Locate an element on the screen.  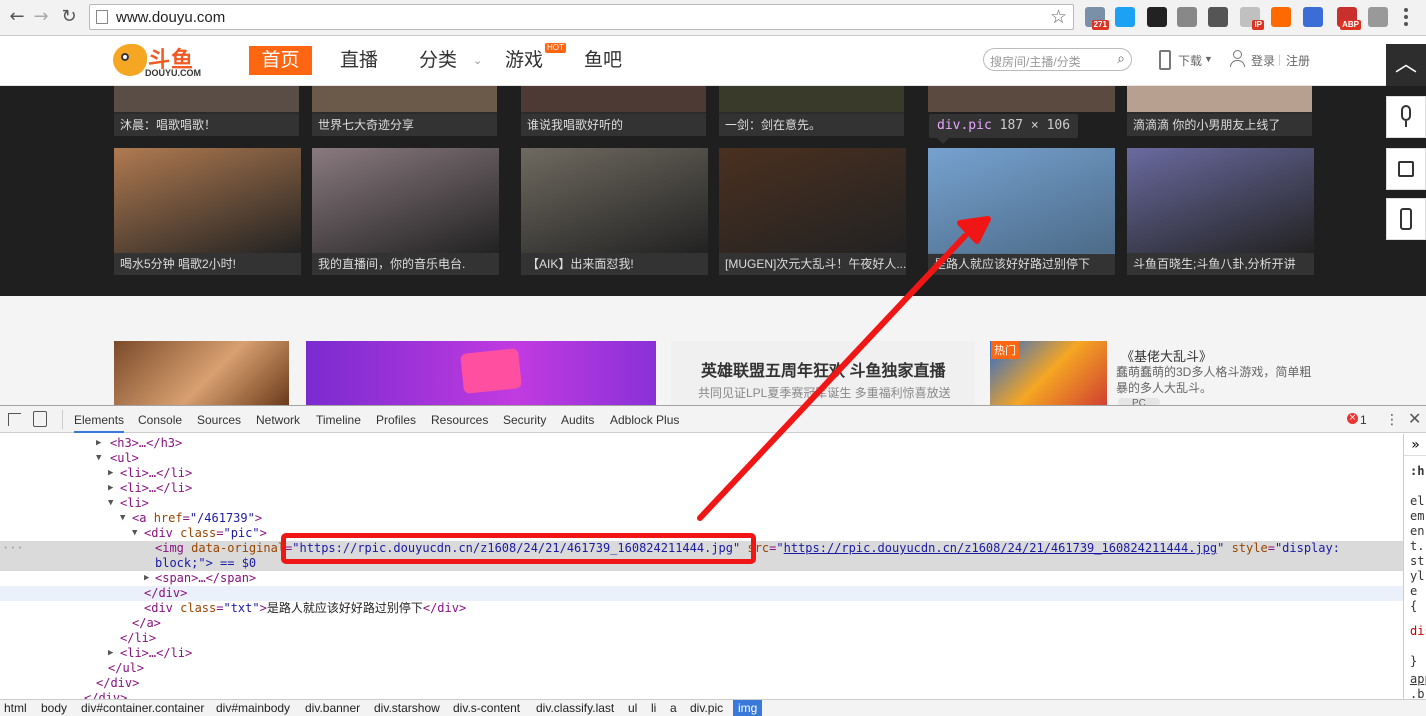
device-mode-icon is located at coordinates (40, 419).